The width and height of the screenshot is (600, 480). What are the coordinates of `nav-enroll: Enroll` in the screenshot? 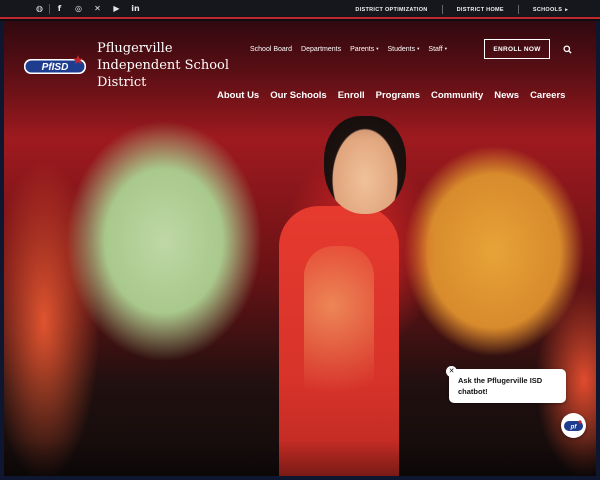 It's located at (351, 95).